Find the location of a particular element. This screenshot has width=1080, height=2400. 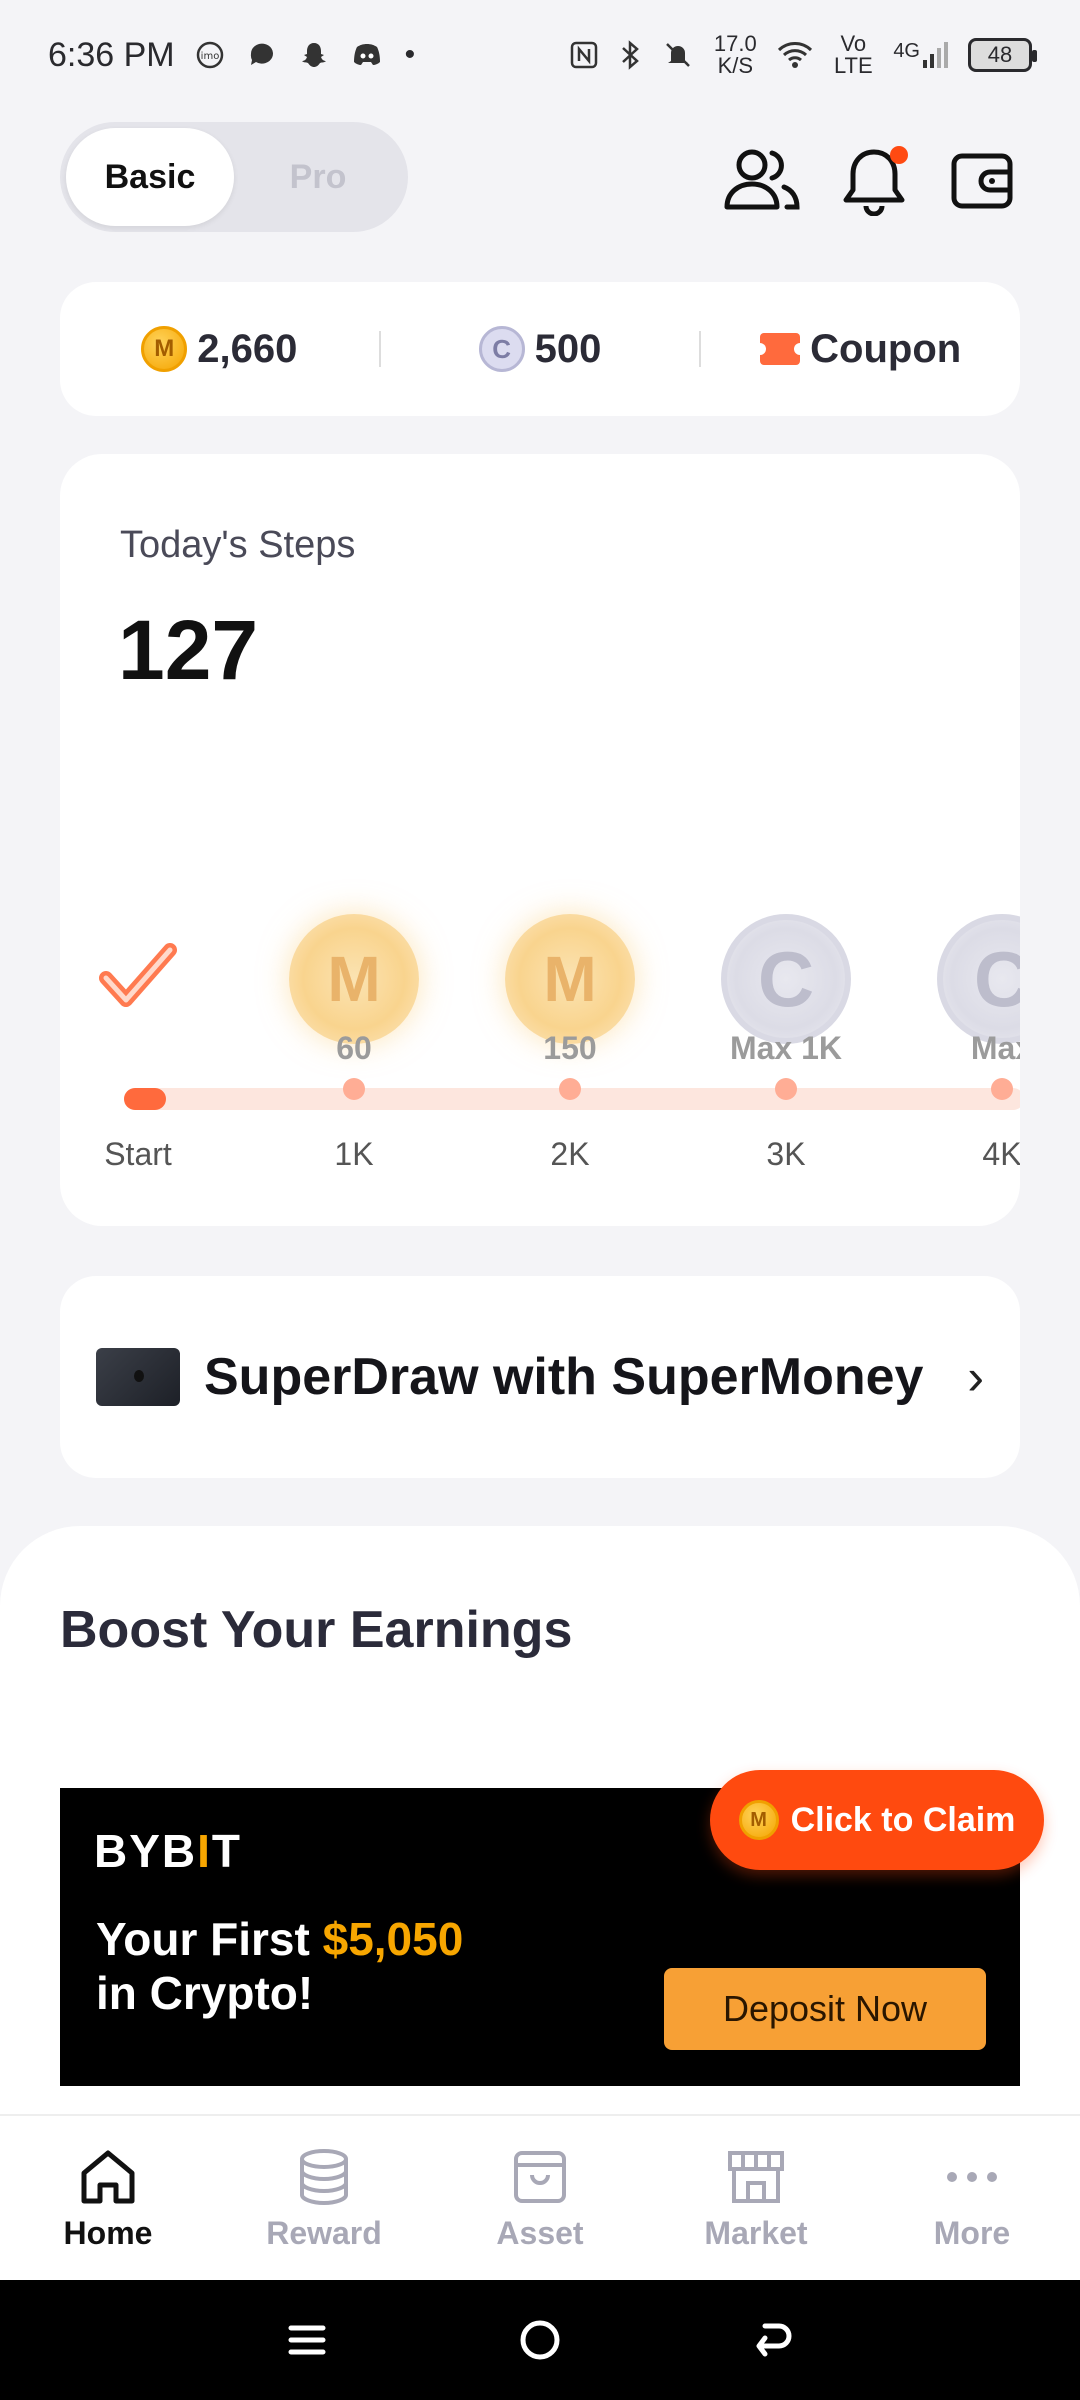

bell-muted-icon is located at coordinates (678, 55).